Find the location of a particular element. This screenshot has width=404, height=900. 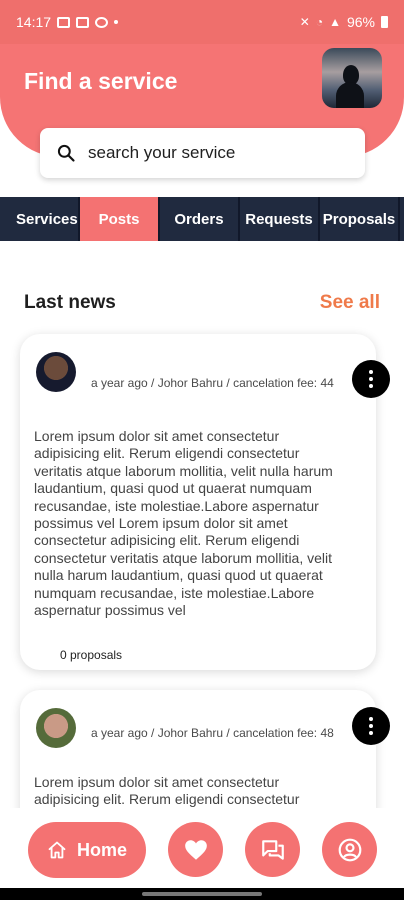

search-field: search your service is located at coordinates (202, 153).